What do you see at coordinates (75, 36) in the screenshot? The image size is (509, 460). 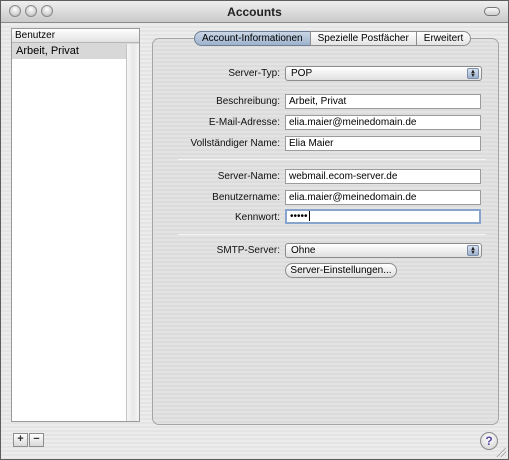 I see `account-list-header: Benutzer` at bounding box center [75, 36].